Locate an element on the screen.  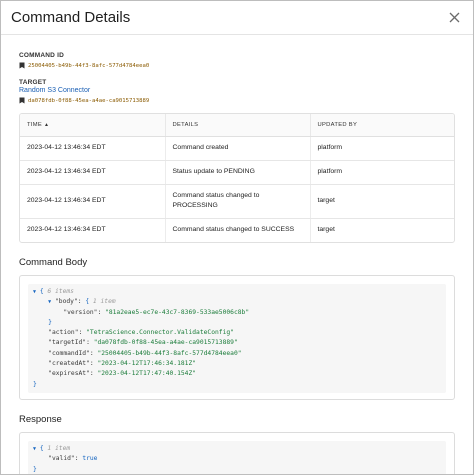
close-icon is located at coordinates (454, 17).